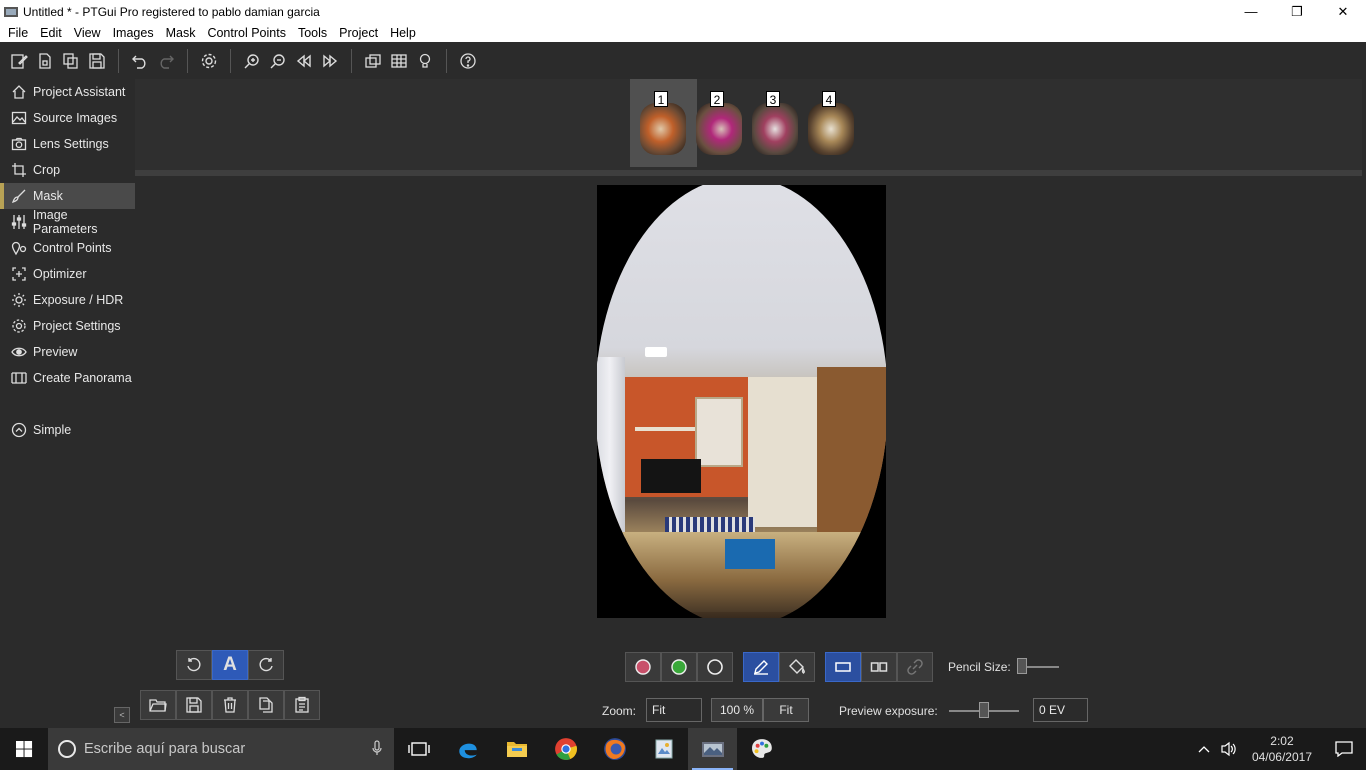 Image resolution: width=1366 pixels, height=770 pixels. Describe the element at coordinates (97, 61) in the screenshot. I see `save-icon` at that location.